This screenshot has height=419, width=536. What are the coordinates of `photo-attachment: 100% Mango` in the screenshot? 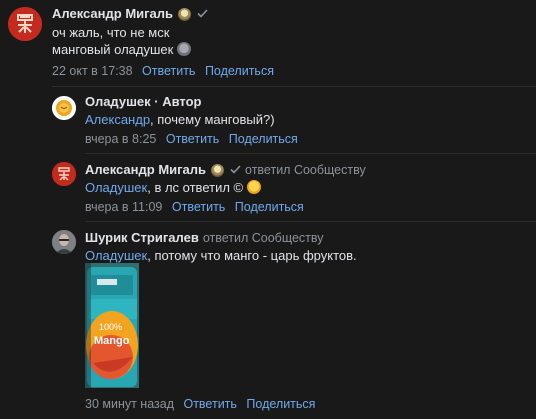 It's located at (112, 325).